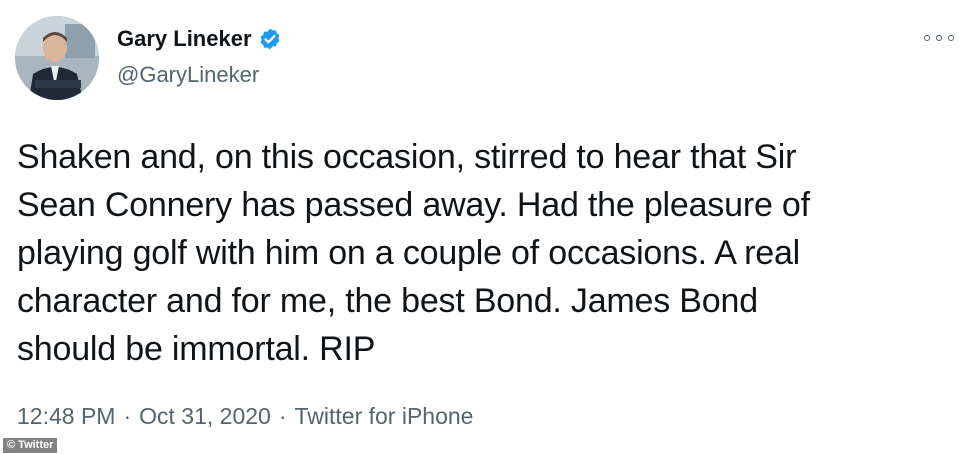 Image resolution: width=962 pixels, height=454 pixels. I want to click on tweet-date: Oct 31, 2020, so click(205, 416).